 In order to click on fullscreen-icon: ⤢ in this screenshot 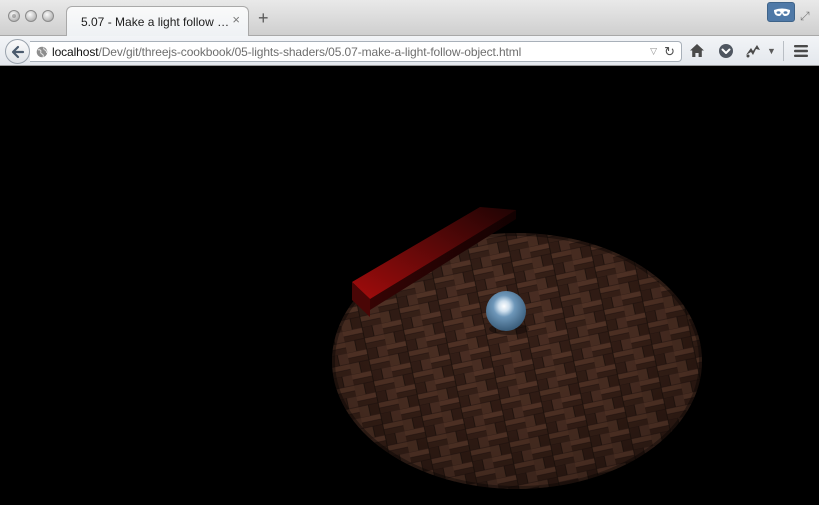, I will do `click(805, 16)`.